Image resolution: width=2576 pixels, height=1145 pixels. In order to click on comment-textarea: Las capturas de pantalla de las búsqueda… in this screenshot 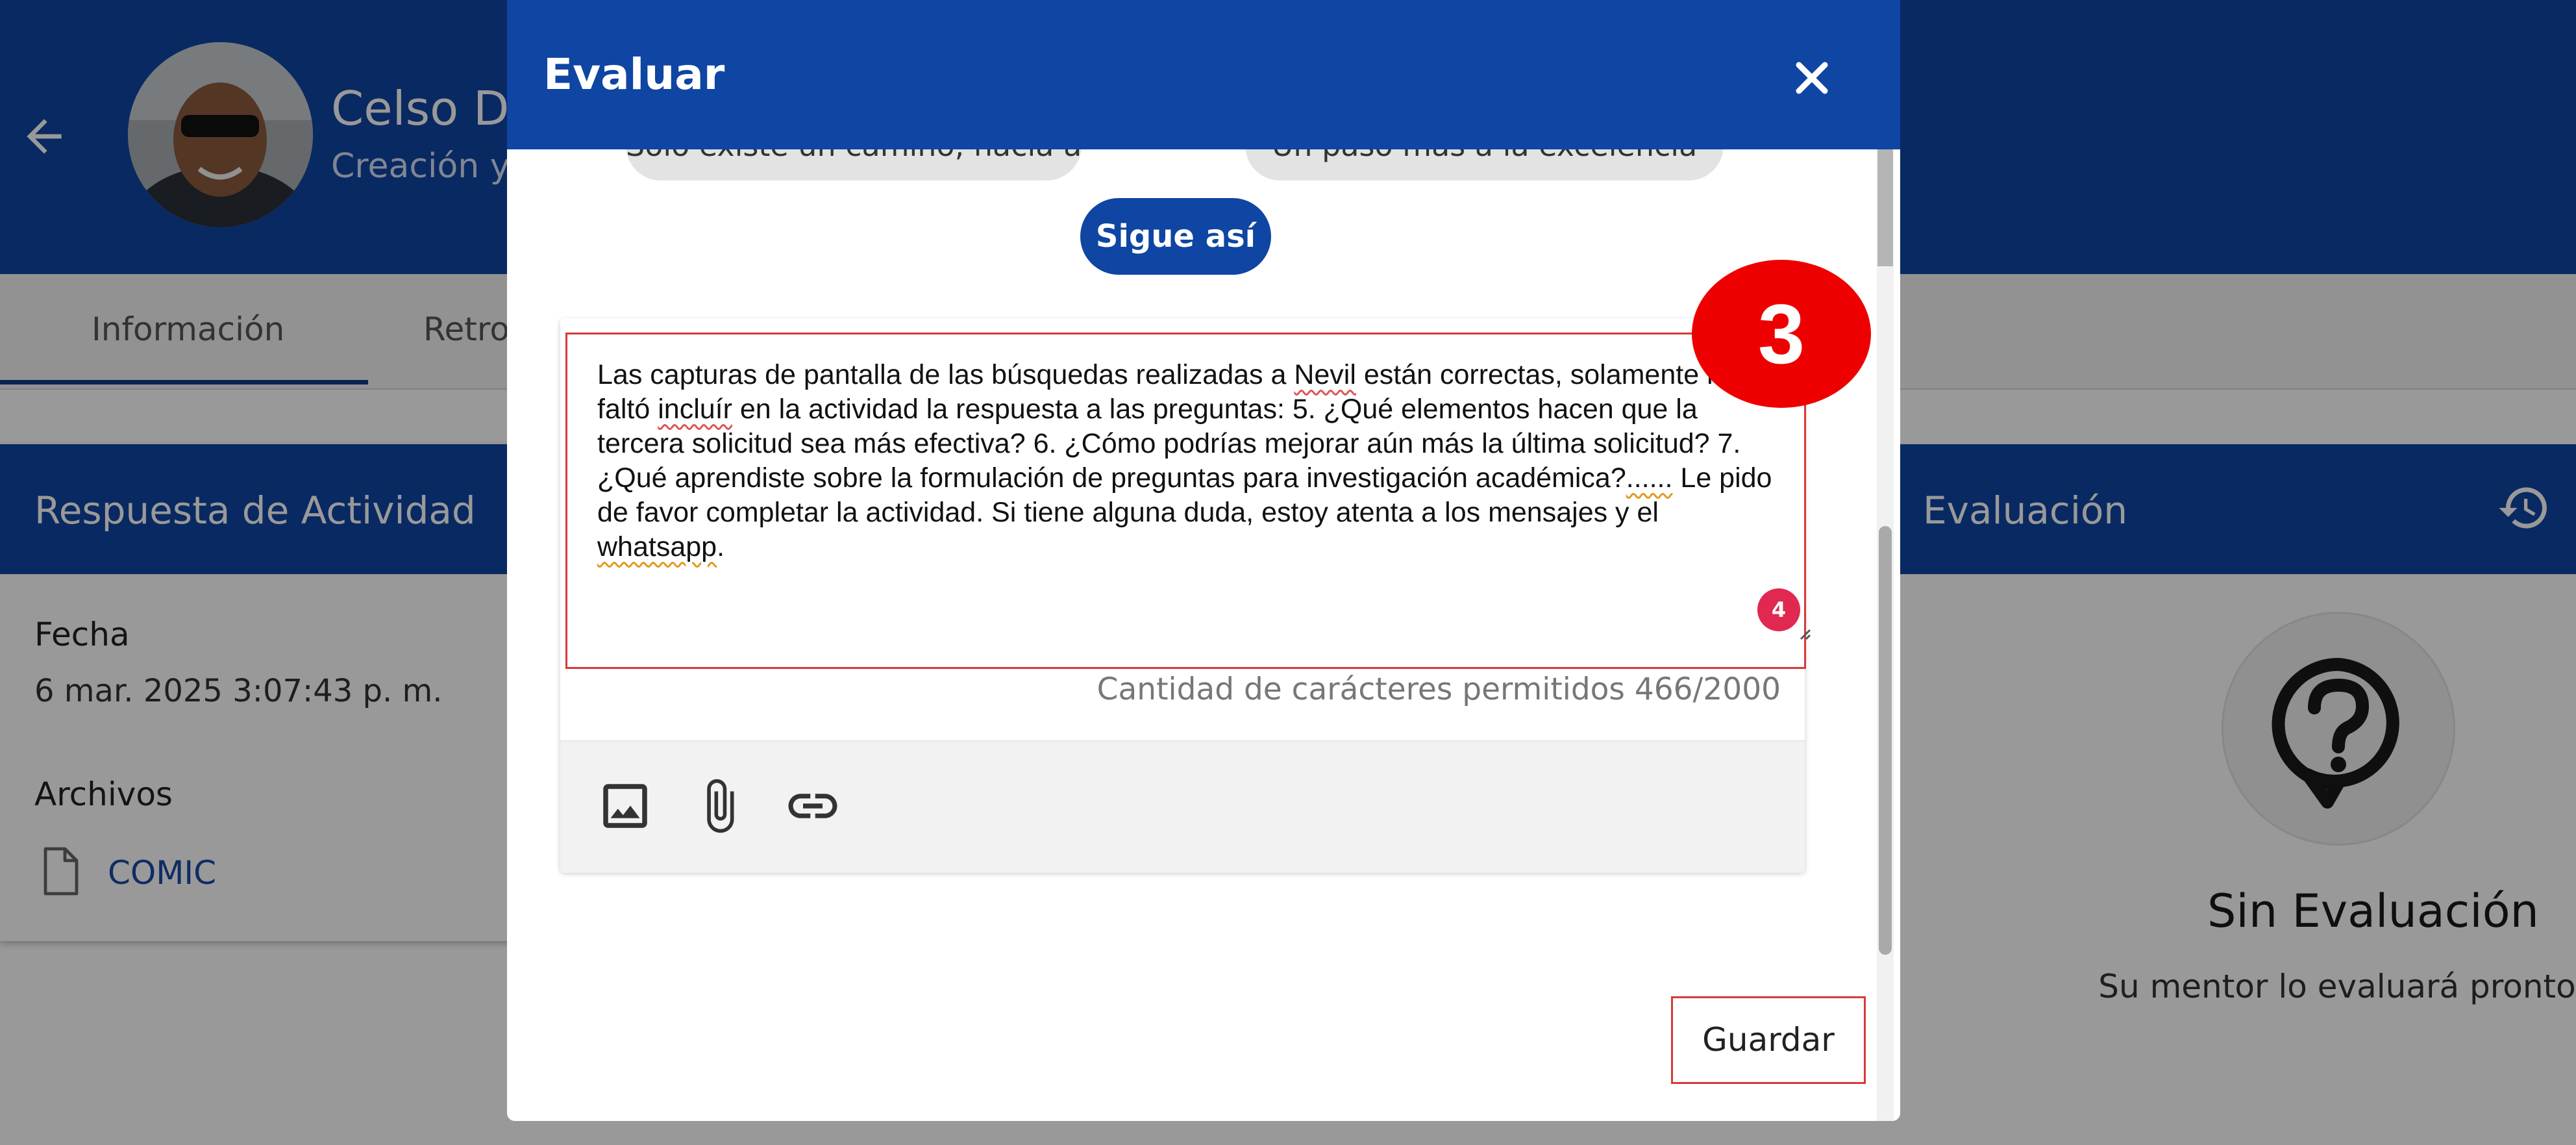, I will do `click(1185, 501)`.